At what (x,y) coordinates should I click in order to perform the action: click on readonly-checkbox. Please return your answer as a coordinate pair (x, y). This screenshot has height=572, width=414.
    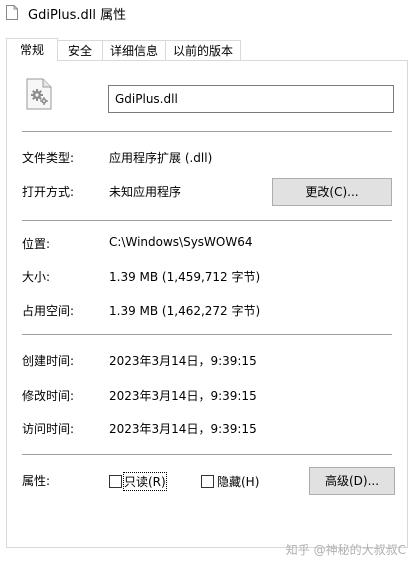
    Looking at the image, I should click on (115, 481).